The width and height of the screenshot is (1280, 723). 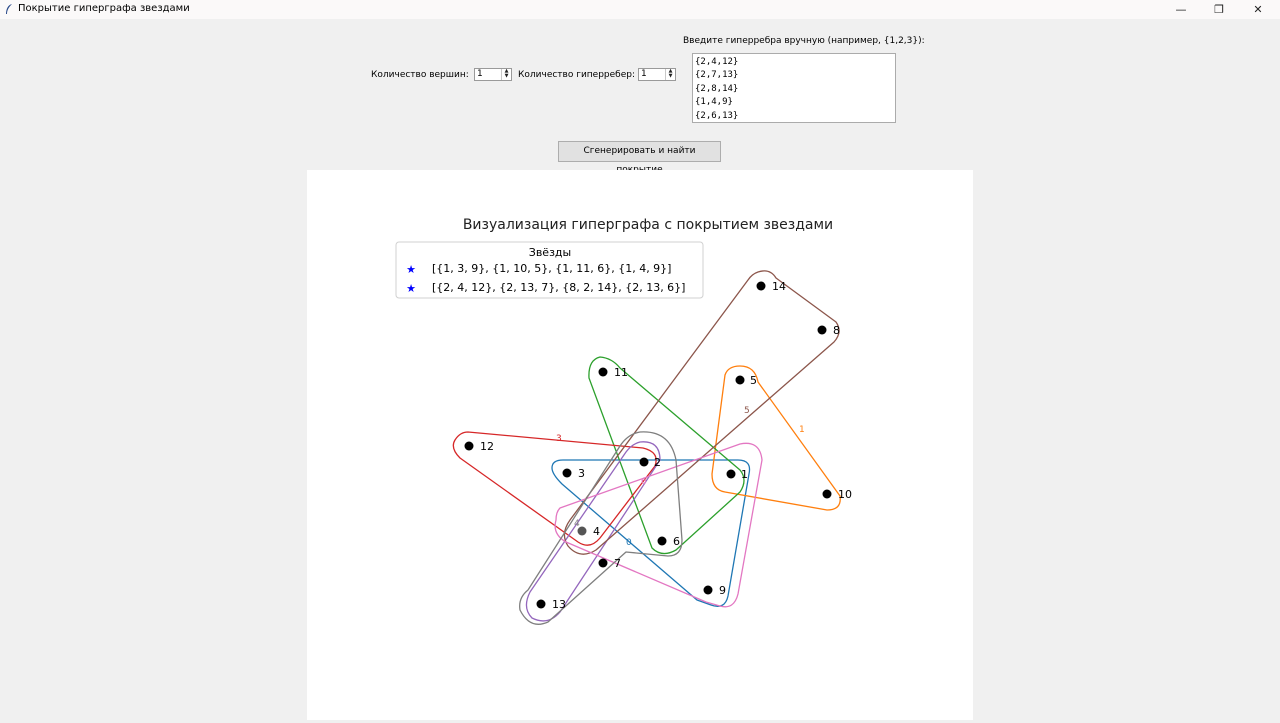 I want to click on vertex-label: 8, so click(x=836, y=330).